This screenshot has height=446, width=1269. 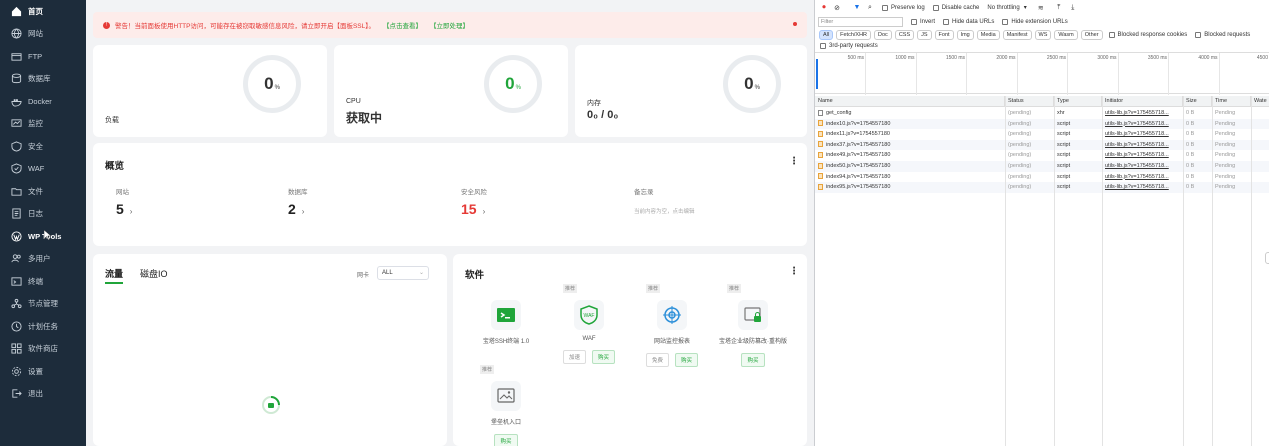 What do you see at coordinates (860, 21) in the screenshot?
I see `filter-input: Filter` at bounding box center [860, 21].